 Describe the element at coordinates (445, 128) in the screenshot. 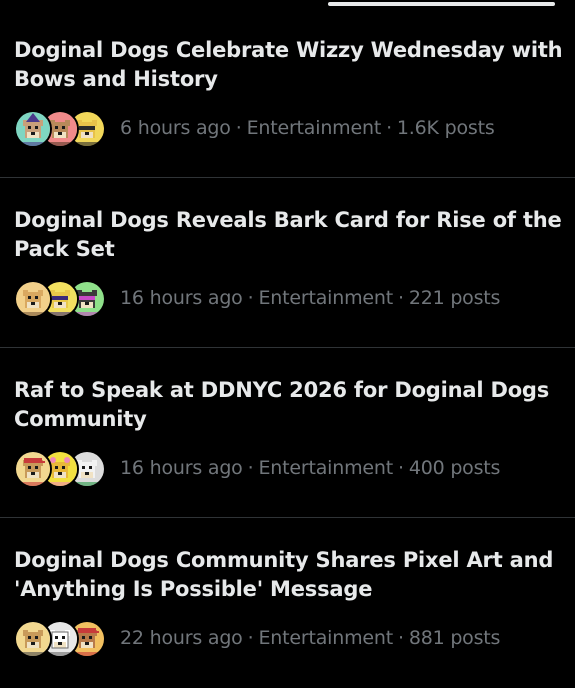

I see `story-post-count: 1.6K posts` at that location.